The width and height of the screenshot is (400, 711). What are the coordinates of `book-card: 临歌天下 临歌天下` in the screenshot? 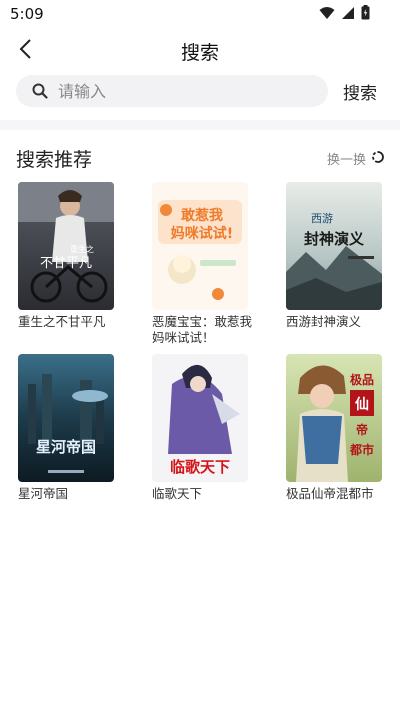 It's located at (209, 436).